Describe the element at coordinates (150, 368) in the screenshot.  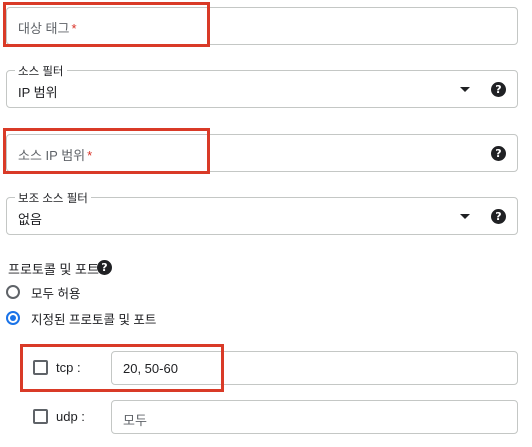
I see `tcp-ports-value: 20, 50-60` at that location.